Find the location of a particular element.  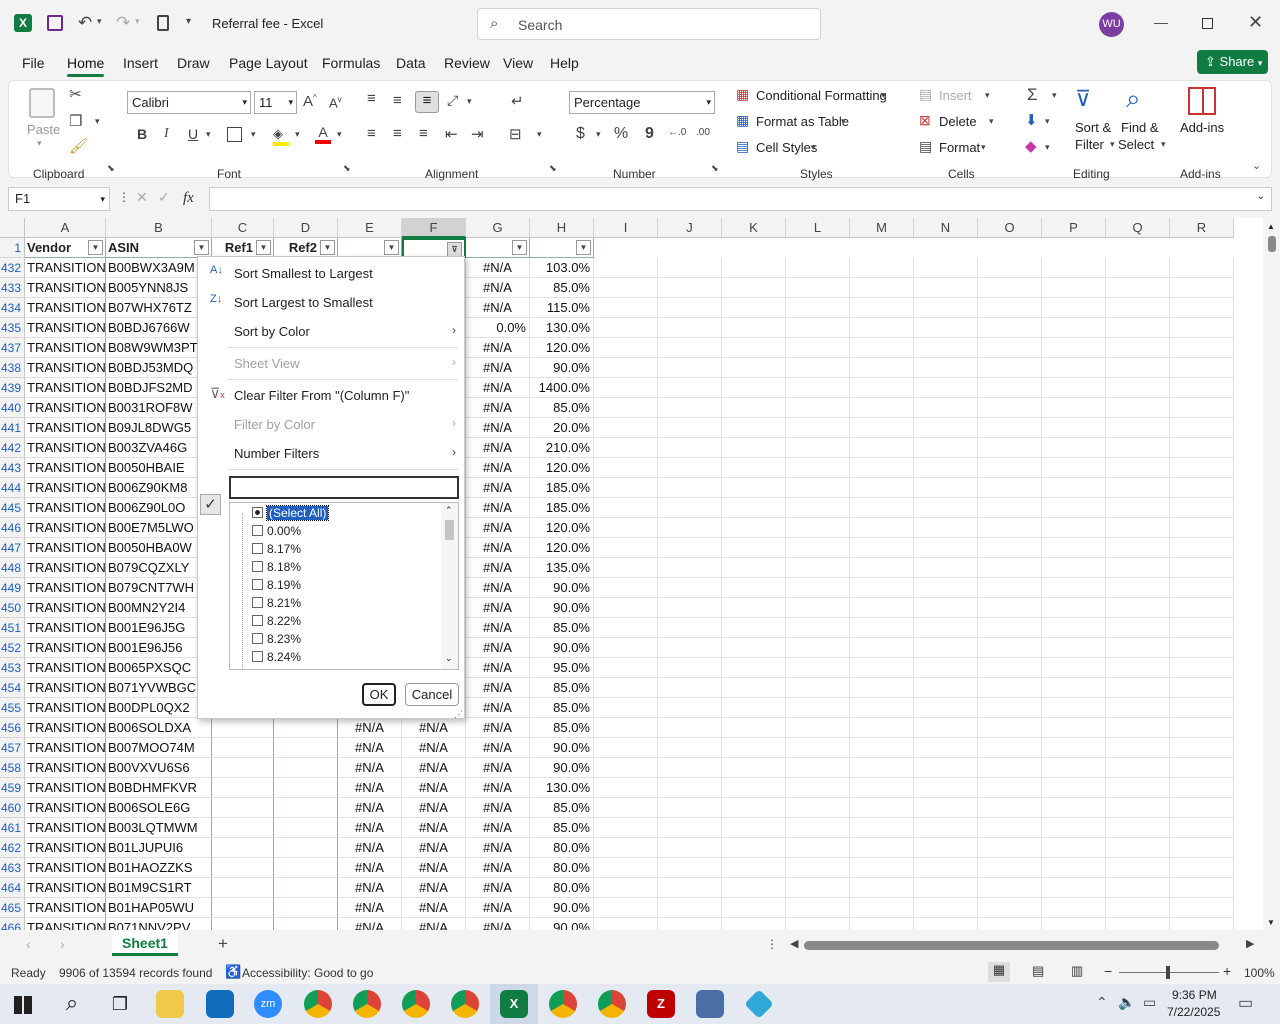

find-select-label-1: Find & is located at coordinates (1140, 127).